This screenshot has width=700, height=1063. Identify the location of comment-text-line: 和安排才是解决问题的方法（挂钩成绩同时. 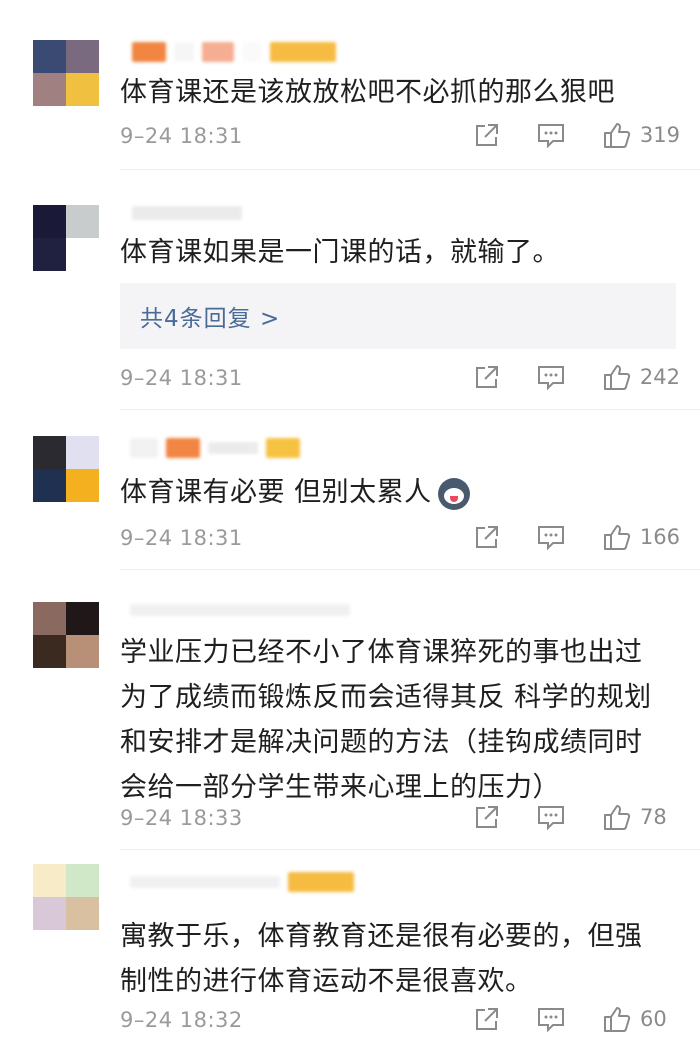
(381, 742).